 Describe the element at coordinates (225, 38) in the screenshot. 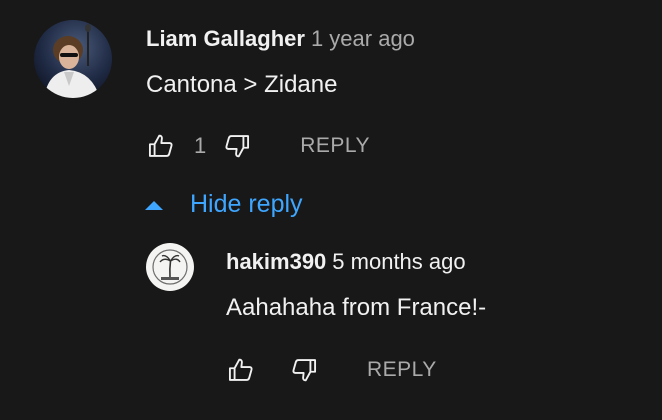

I see `comment-author: Liam Gallagher` at that location.